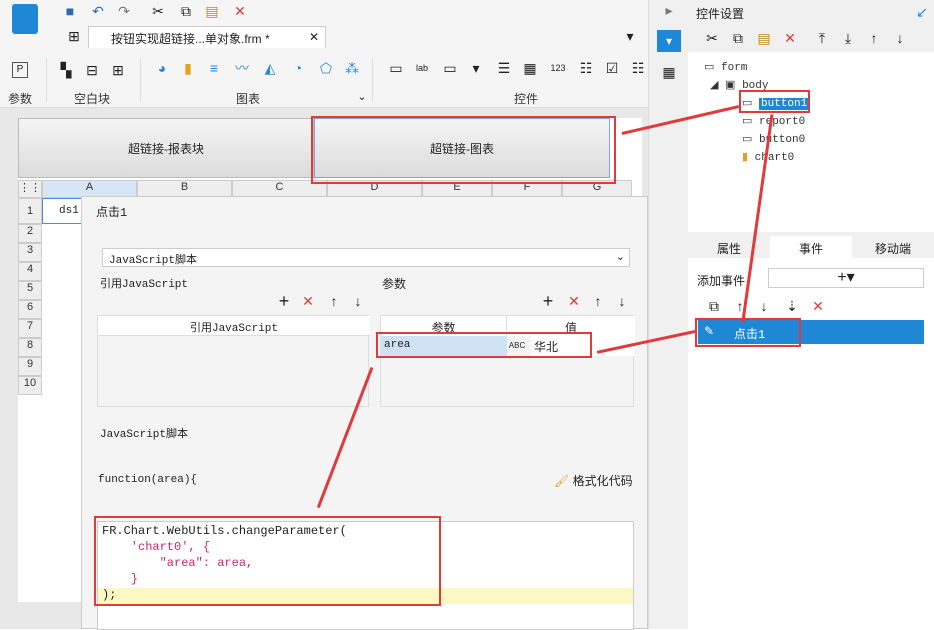  I want to click on tree-item-button0: ▭ button0, so click(773, 139).